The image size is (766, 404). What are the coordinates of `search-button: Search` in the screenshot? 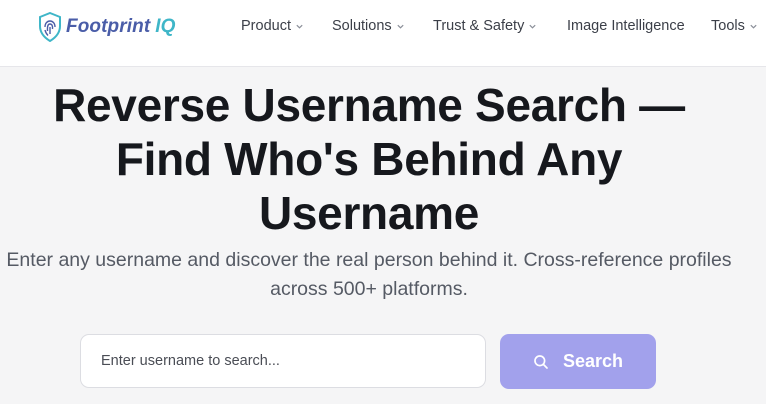 It's located at (578, 361).